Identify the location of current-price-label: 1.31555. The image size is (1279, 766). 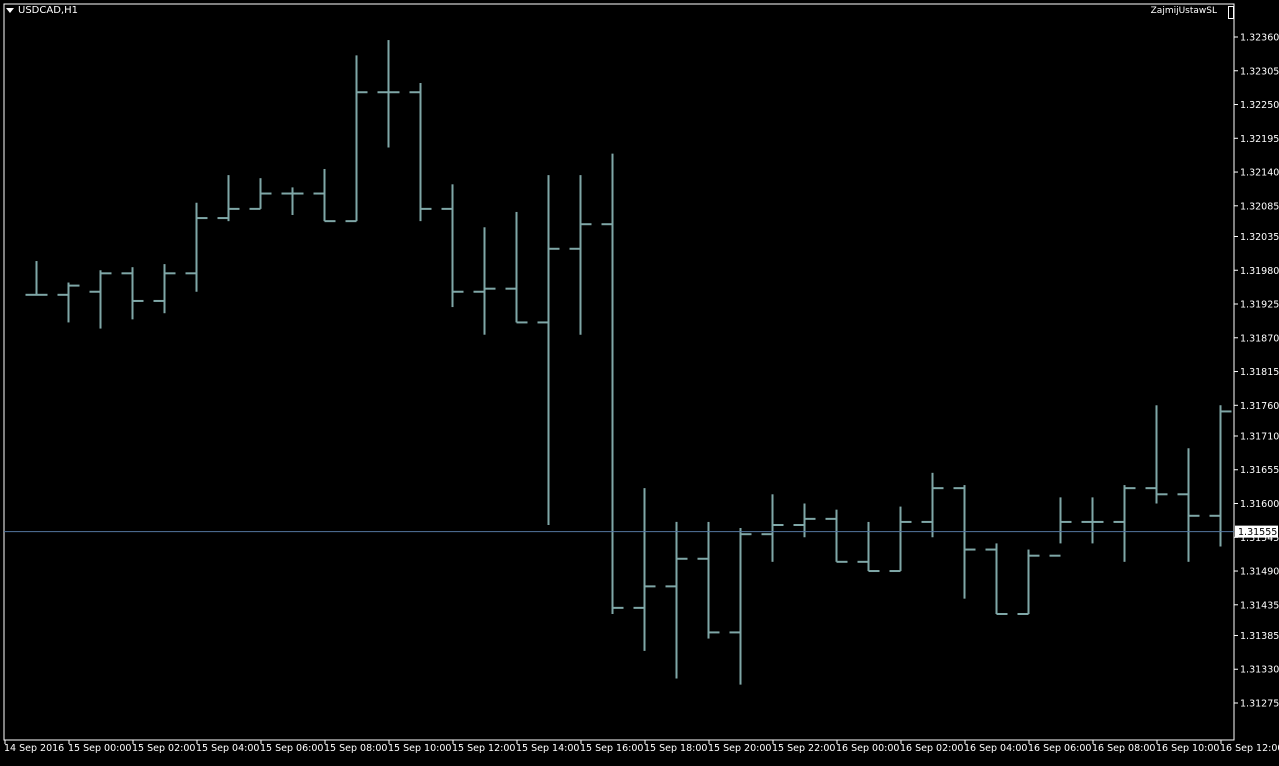
(1257, 532).